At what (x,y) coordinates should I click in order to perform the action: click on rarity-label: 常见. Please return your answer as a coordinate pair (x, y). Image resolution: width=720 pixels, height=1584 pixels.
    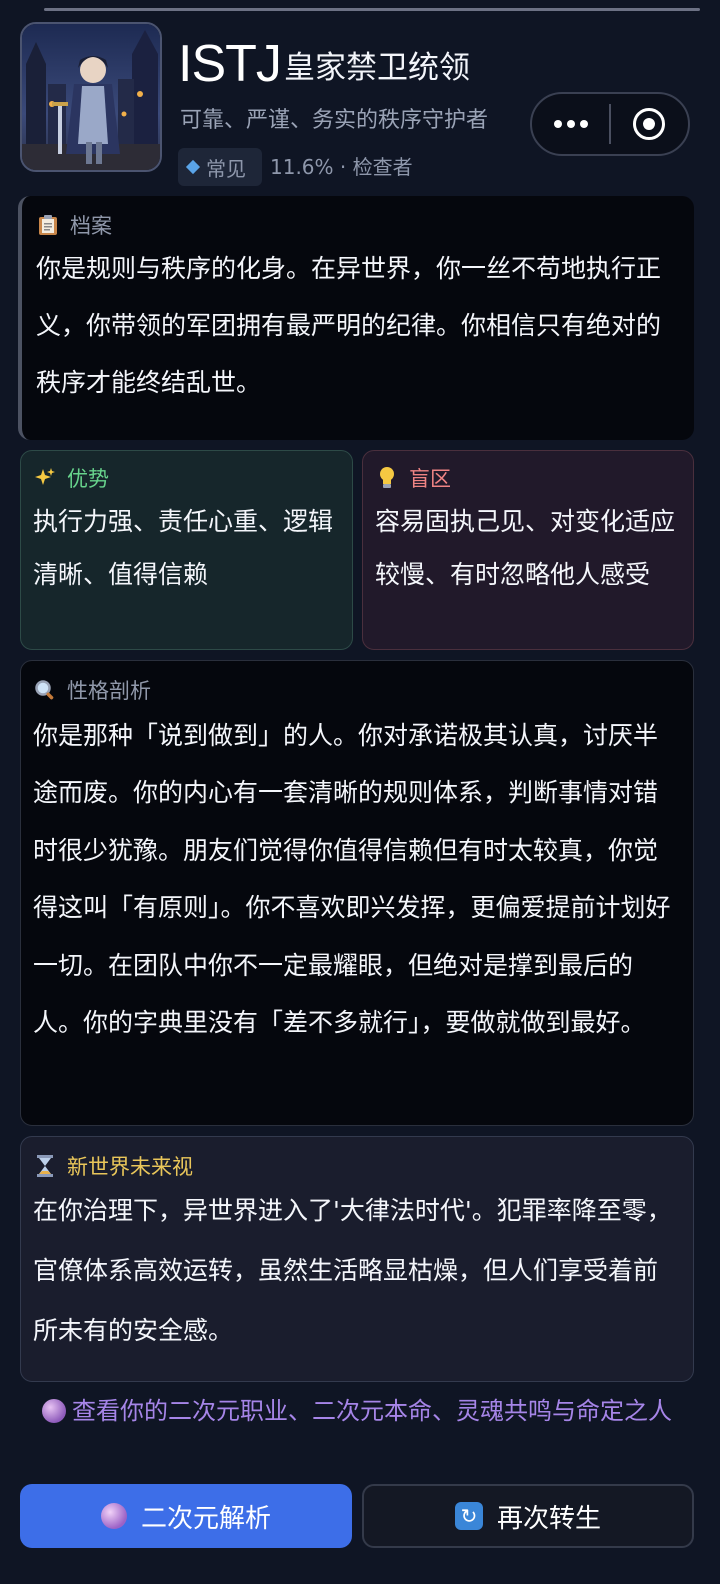
    Looking at the image, I should click on (226, 168).